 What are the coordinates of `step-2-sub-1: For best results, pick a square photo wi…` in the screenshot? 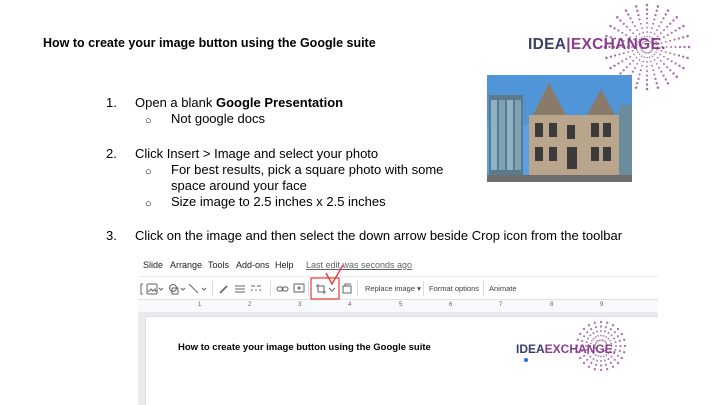 It's located at (307, 169).